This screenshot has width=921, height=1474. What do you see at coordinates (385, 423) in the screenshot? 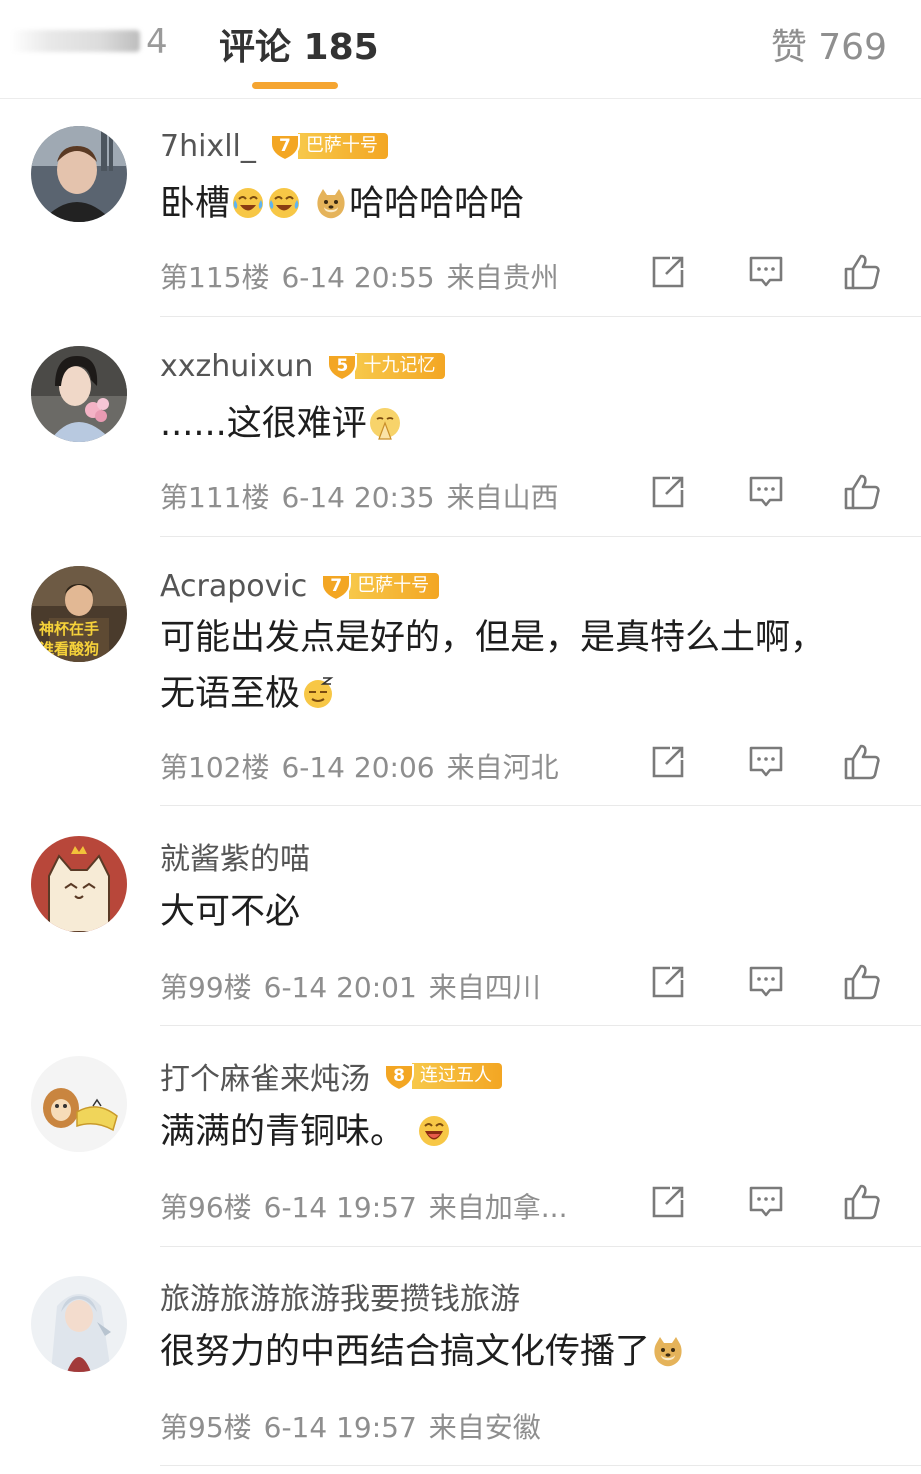
I see `praying-emoji-icon` at bounding box center [385, 423].